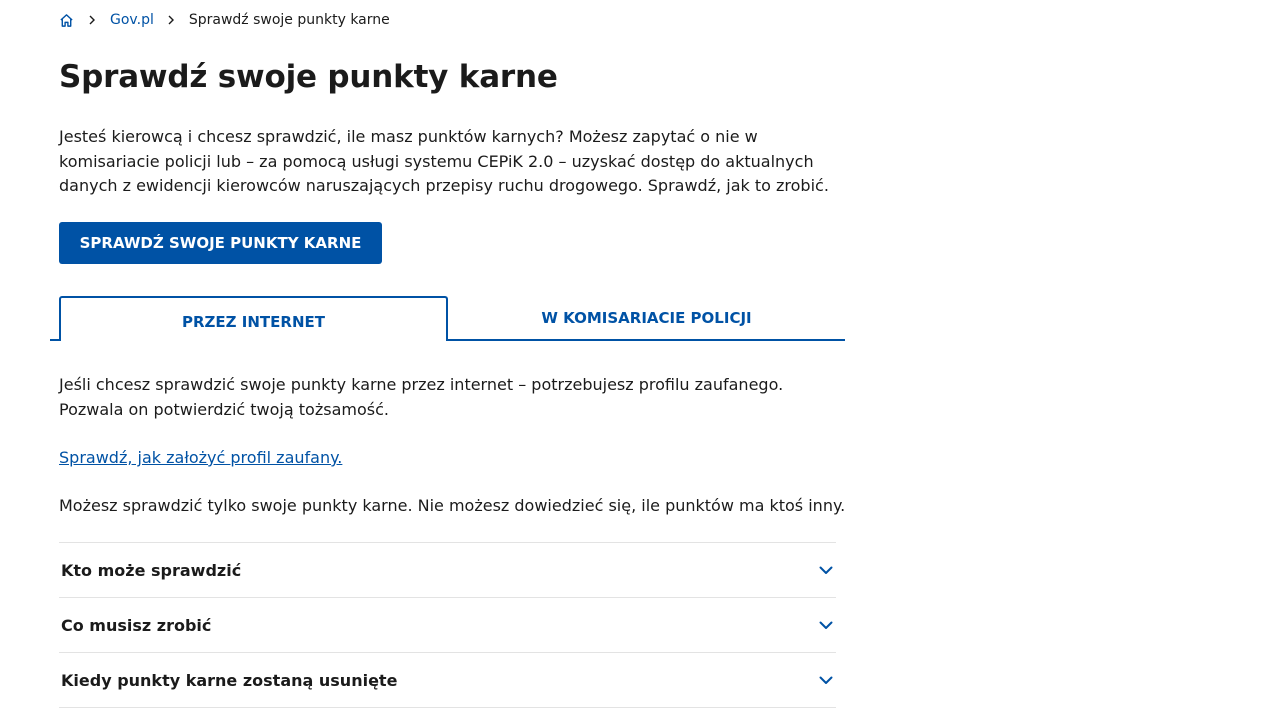  What do you see at coordinates (229, 680) in the screenshot?
I see `accordion-item-label: Kiedy punkty karne zostaną usunięte` at bounding box center [229, 680].